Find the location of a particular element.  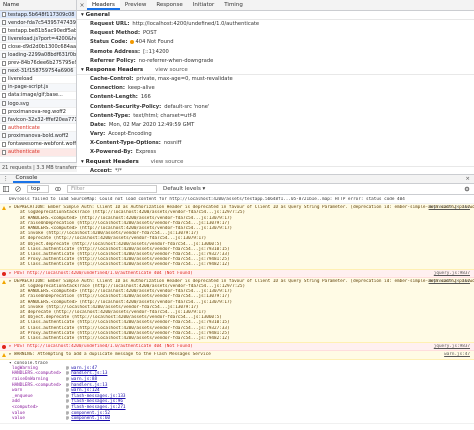

header-key: Content-Type: is located at coordinates (110, 115).